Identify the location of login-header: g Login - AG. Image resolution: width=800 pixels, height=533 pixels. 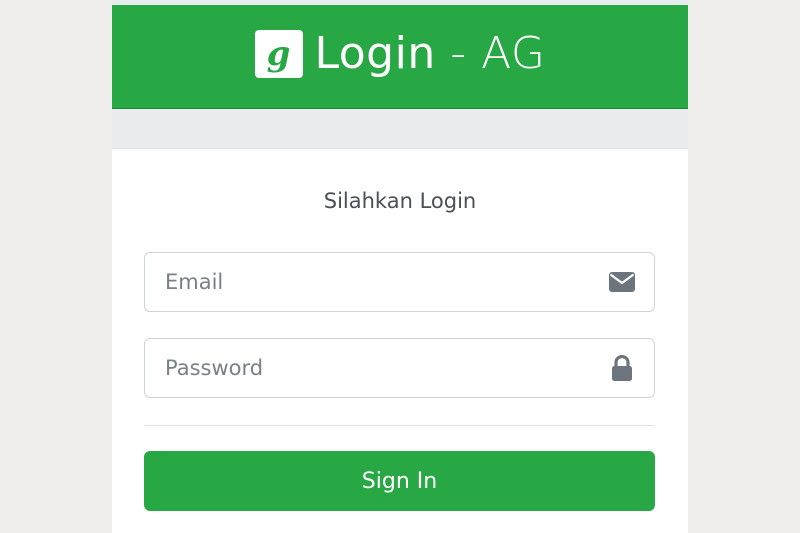
(400, 57).